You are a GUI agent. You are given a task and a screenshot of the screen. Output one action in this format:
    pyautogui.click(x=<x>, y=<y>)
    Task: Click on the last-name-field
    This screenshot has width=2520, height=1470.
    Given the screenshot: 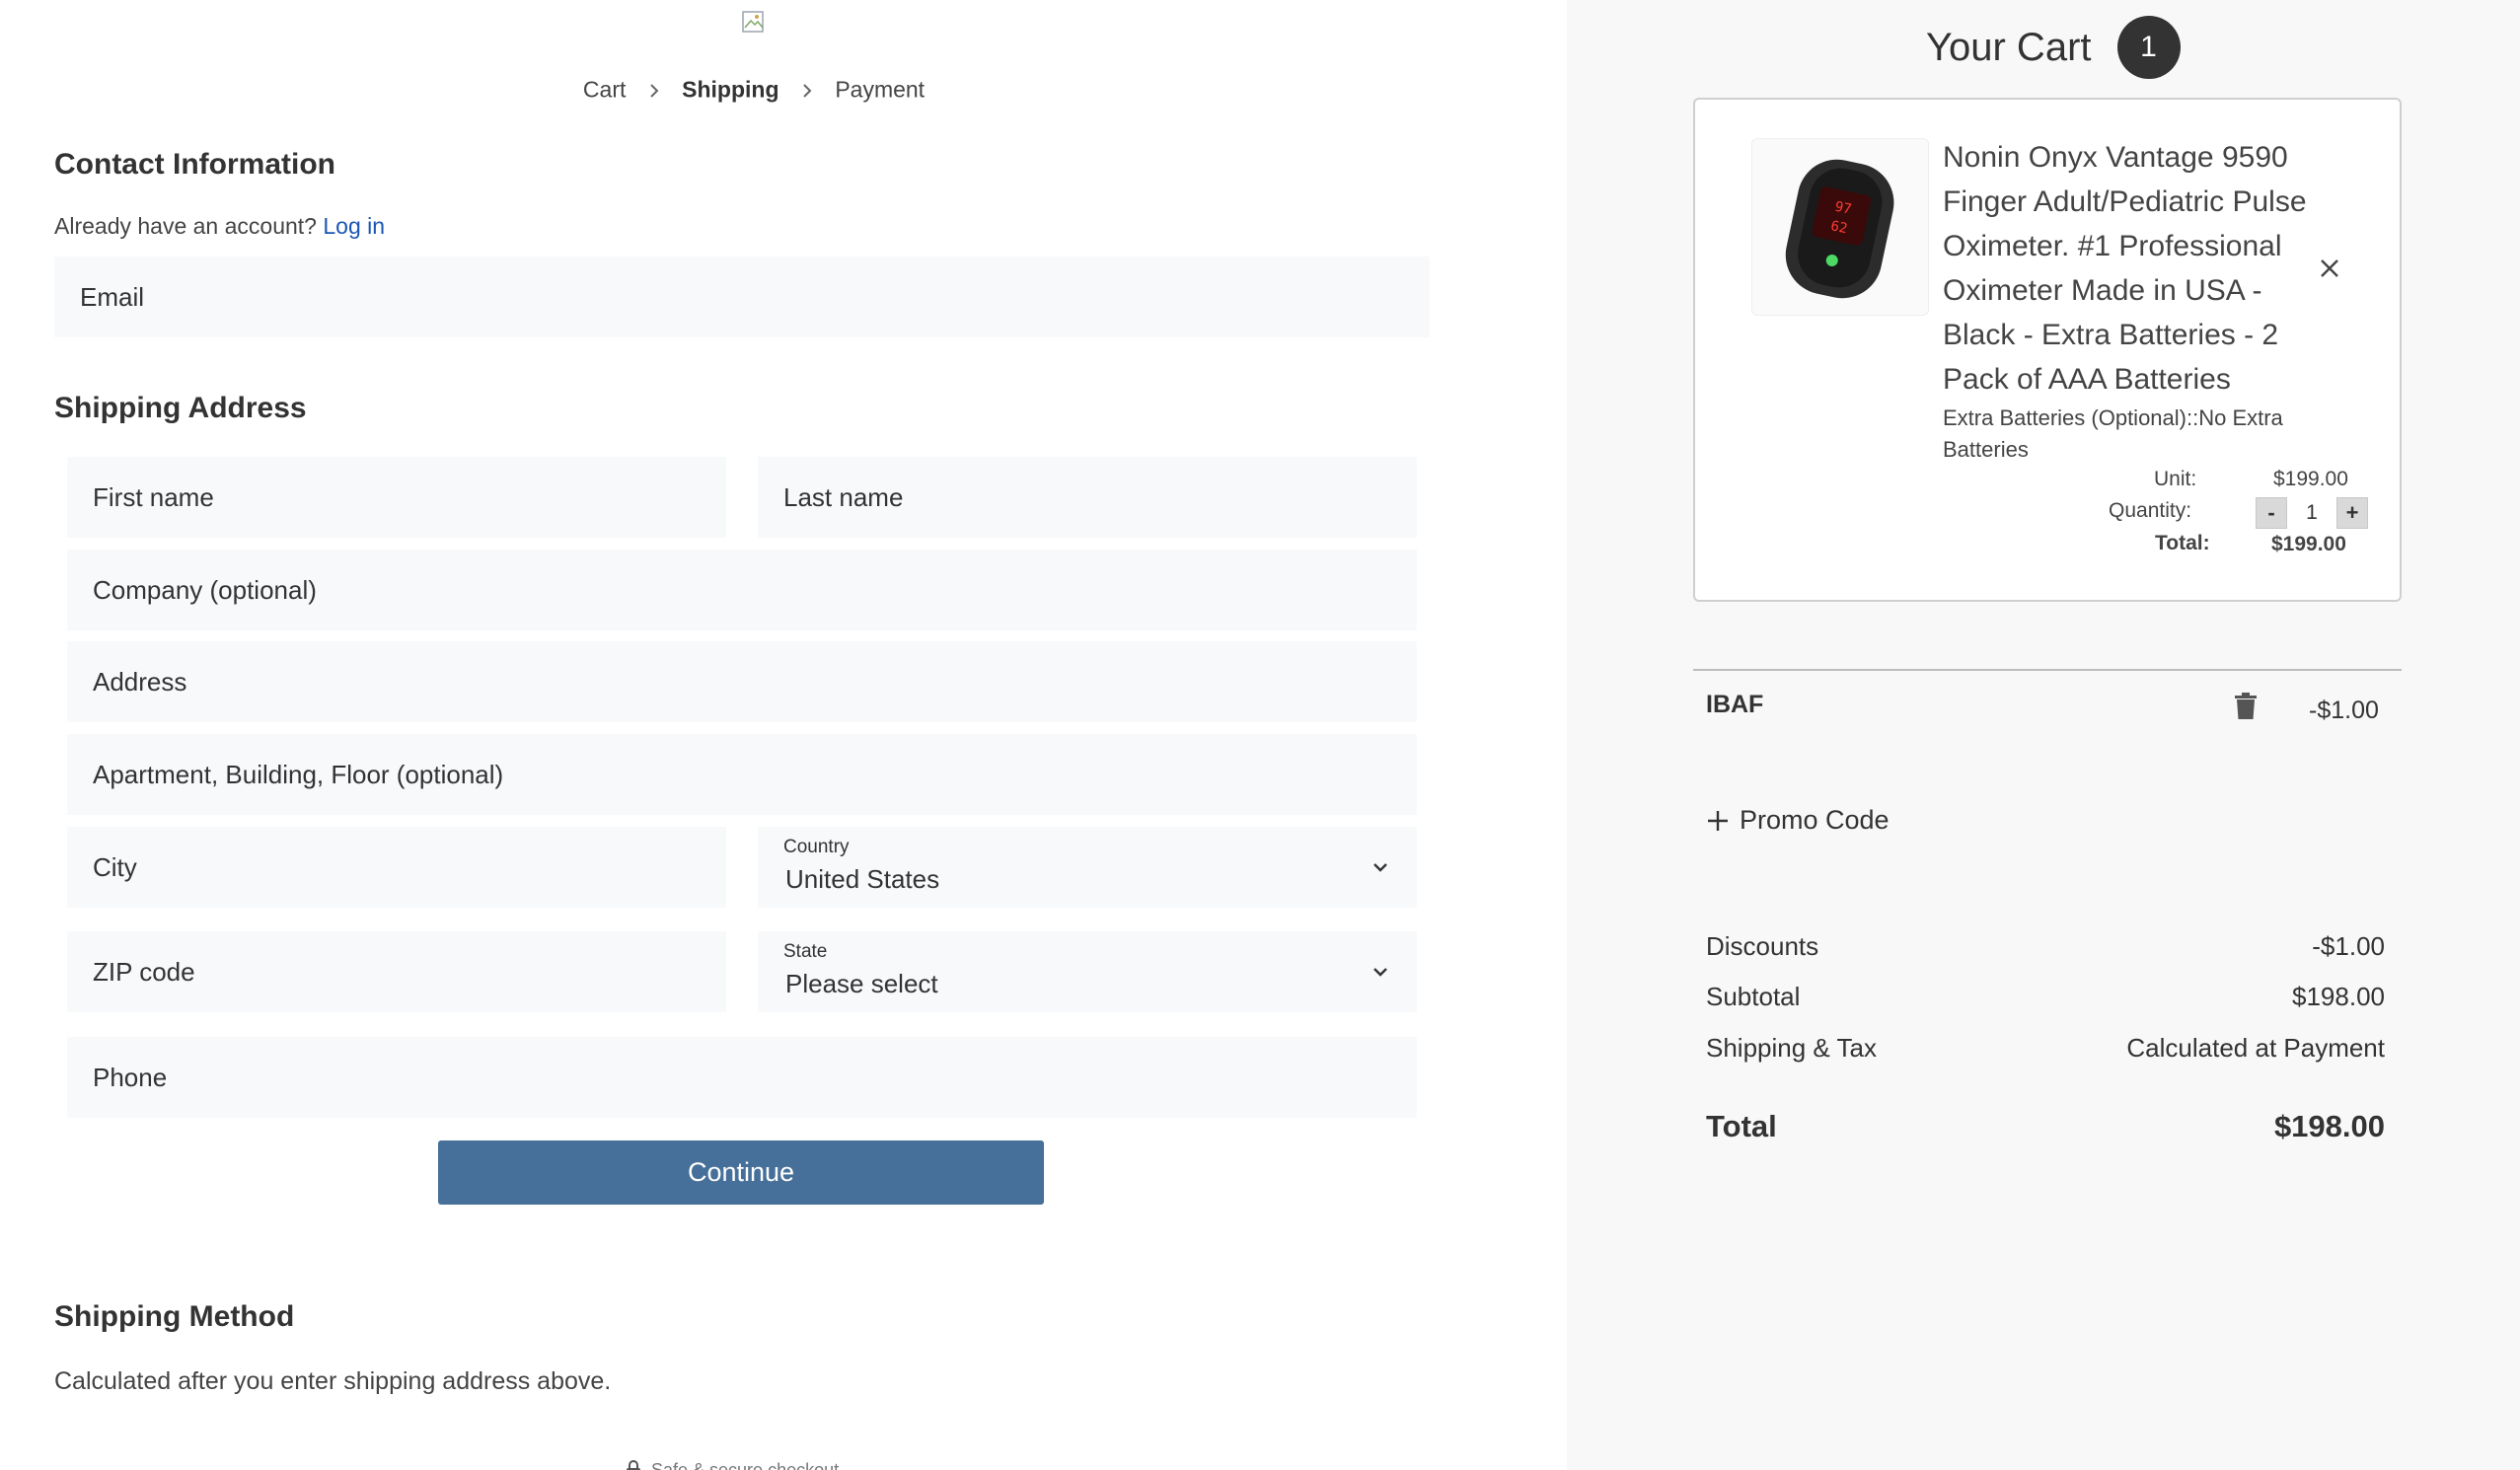 What is the action you would take?
    pyautogui.click(x=1087, y=497)
    